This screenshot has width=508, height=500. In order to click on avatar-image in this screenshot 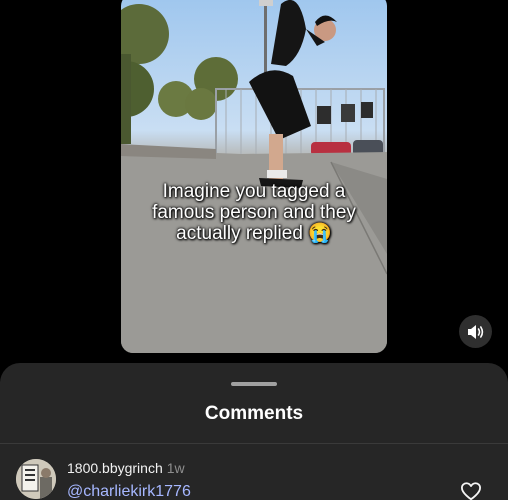, I will do `click(36, 479)`.